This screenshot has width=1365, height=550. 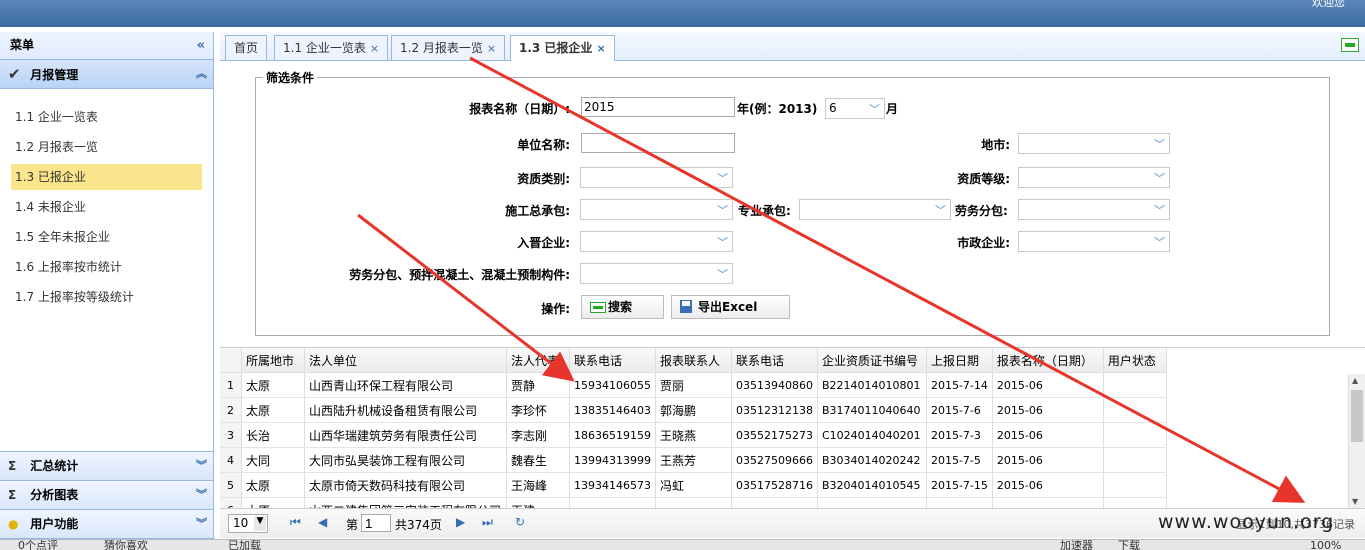 What do you see at coordinates (248, 523) in the screenshot?
I see `page-size-select: 10 ▼` at bounding box center [248, 523].